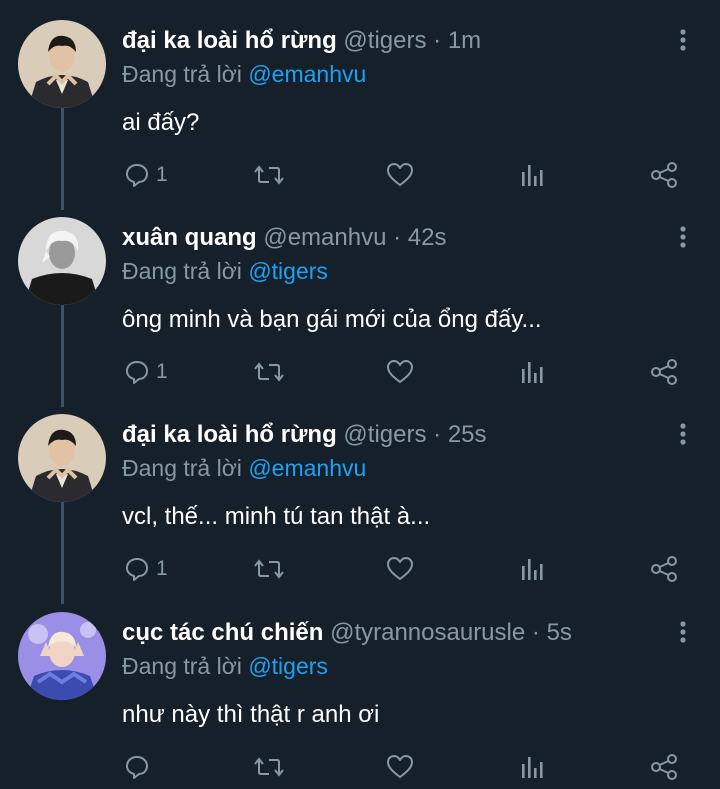 The width and height of the screenshot is (720, 789). I want to click on username: @emanhvu, so click(324, 237).